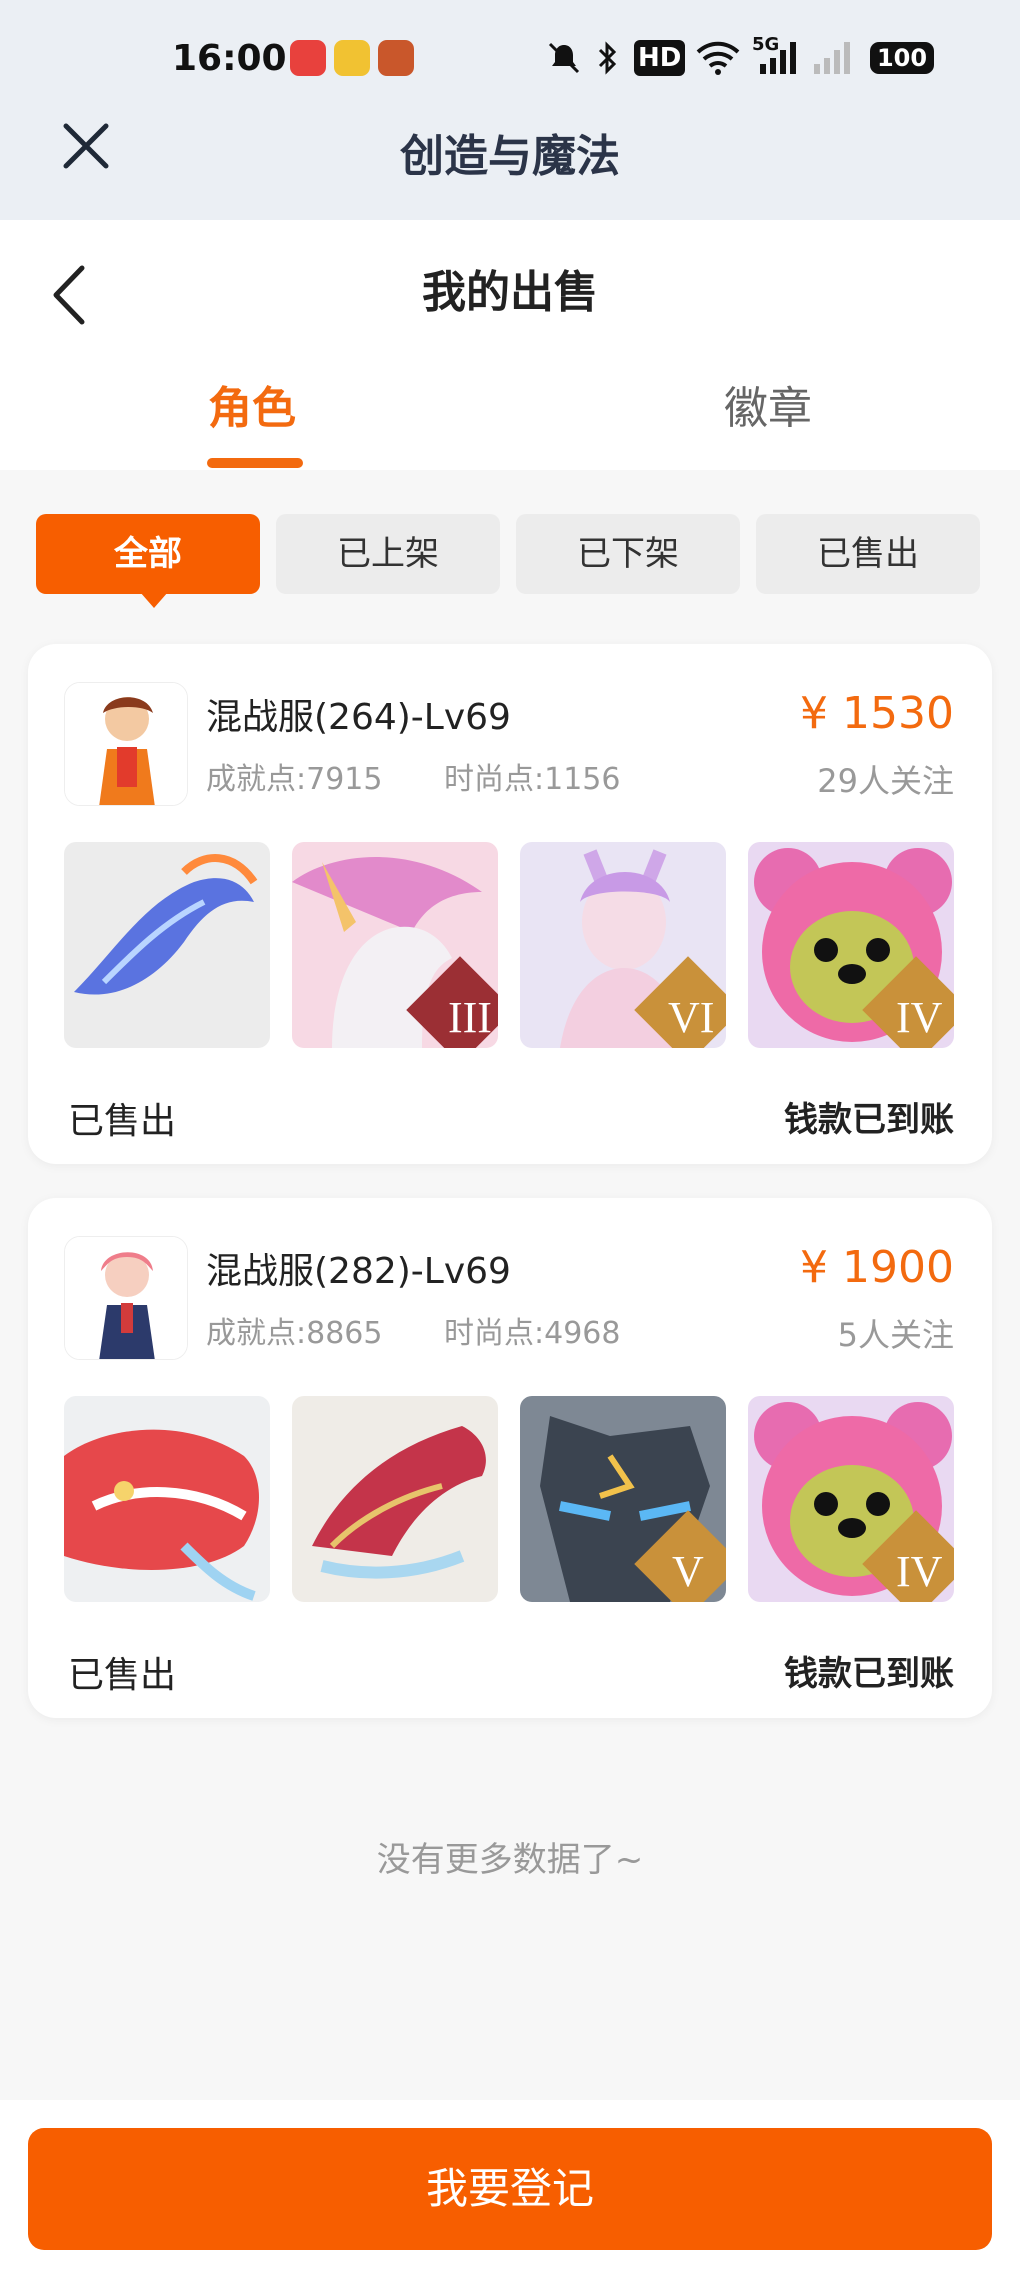  Describe the element at coordinates (688, 1571) in the screenshot. I see `tier-badge: V` at that location.